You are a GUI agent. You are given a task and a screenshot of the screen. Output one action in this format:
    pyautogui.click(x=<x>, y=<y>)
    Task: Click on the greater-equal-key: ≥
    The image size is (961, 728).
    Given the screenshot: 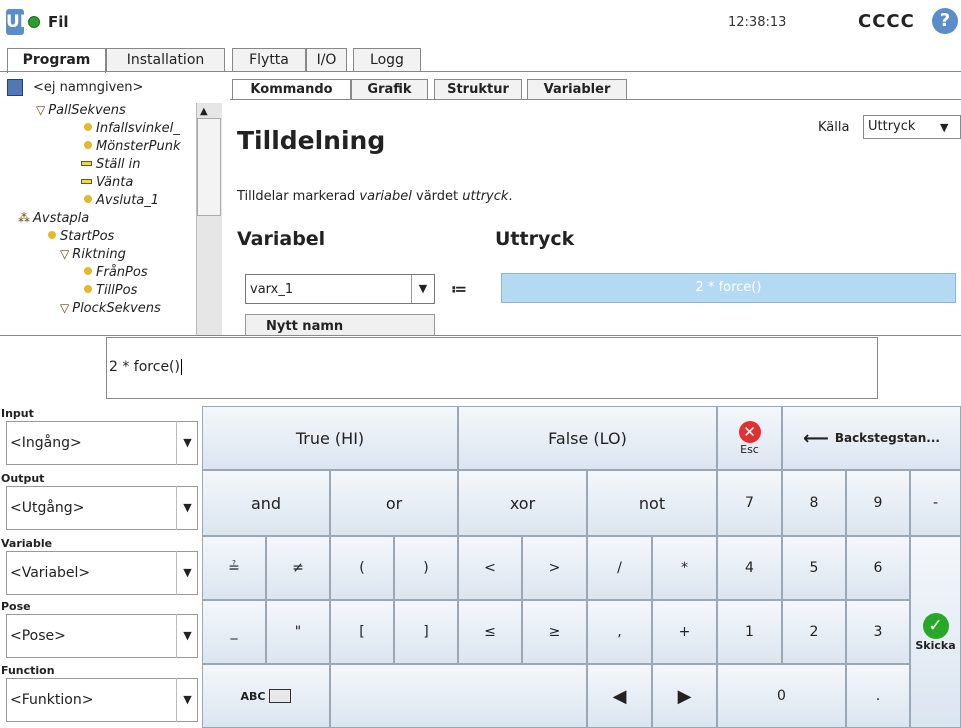 What is the action you would take?
    pyautogui.click(x=554, y=632)
    